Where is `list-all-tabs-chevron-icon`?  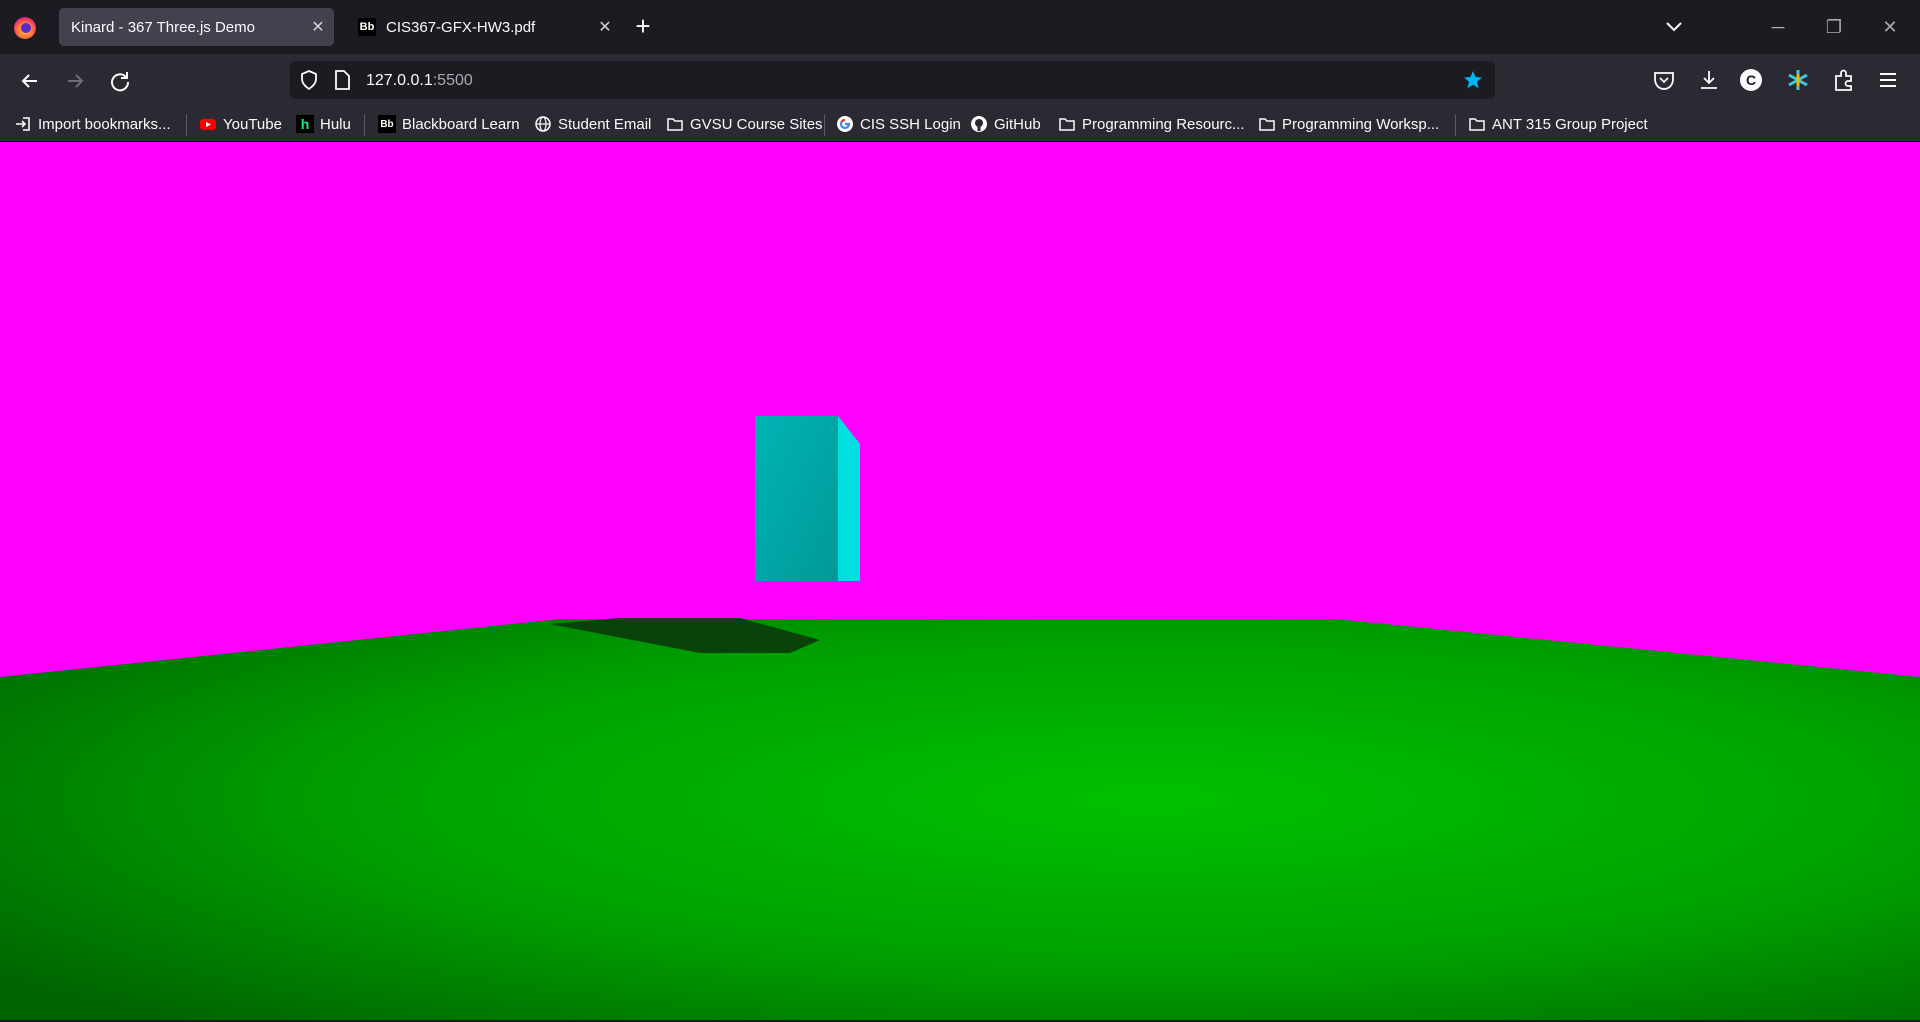
list-all-tabs-chevron-icon is located at coordinates (1674, 27).